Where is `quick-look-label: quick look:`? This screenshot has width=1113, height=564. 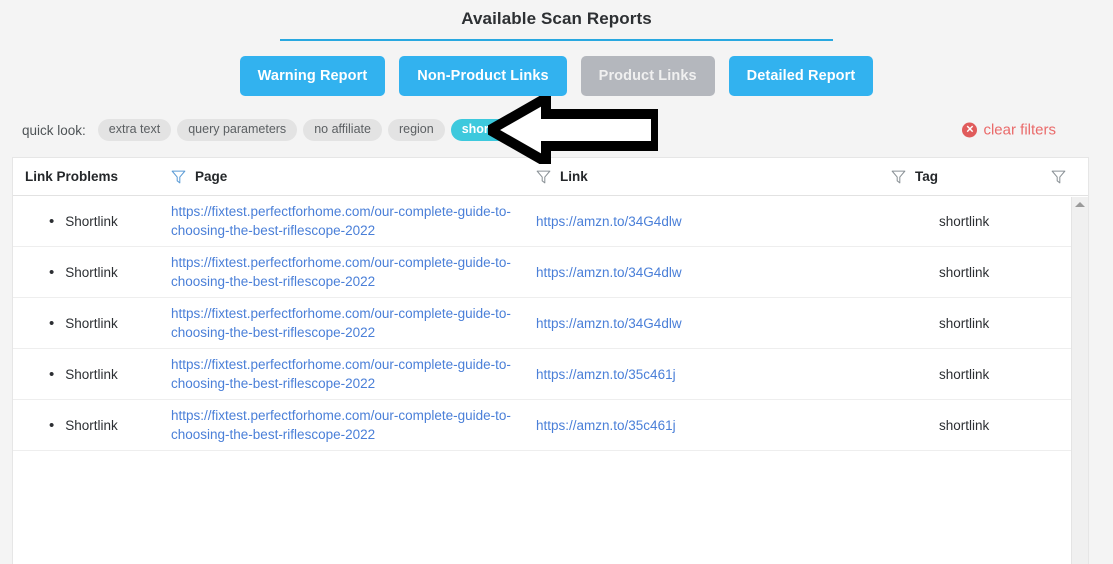
quick-look-label: quick look: is located at coordinates (54, 130).